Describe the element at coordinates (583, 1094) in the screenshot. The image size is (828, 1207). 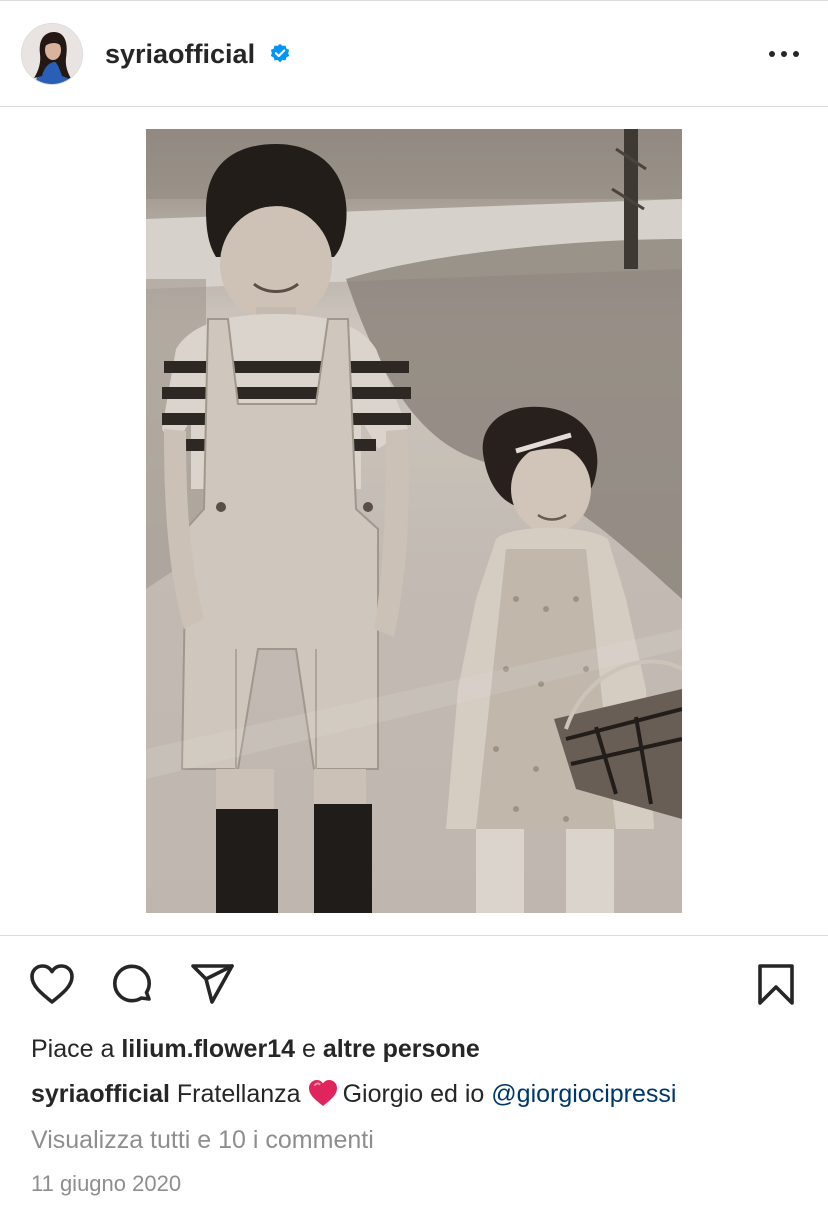
I see `caption-mention-link: @giorgiocipressi` at that location.